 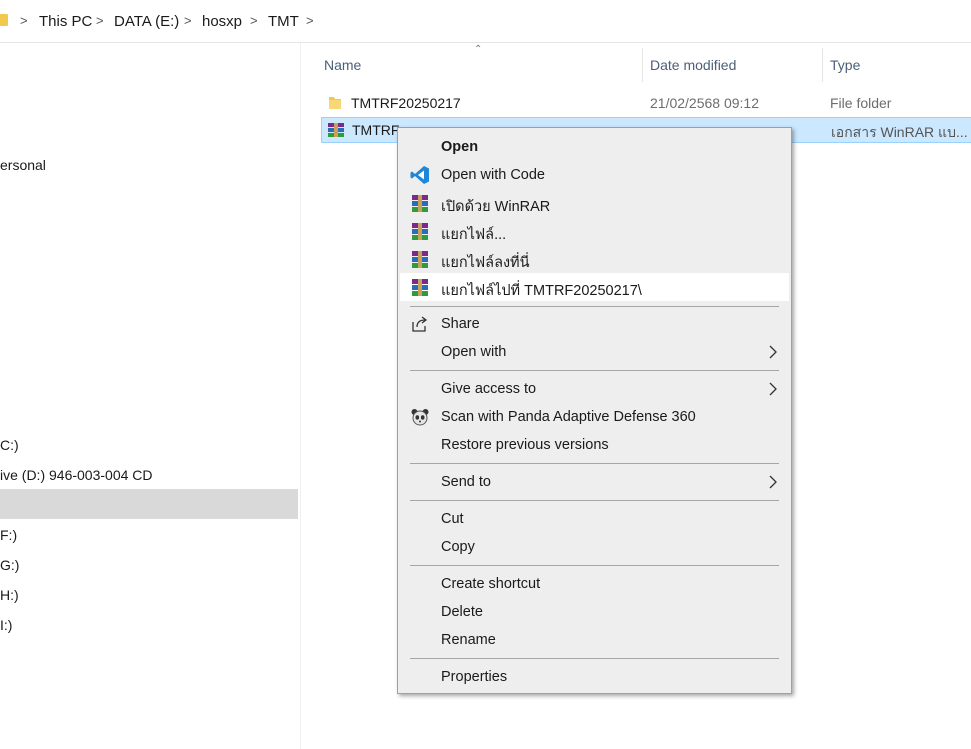 I want to click on file-name: TMTRF, so click(x=376, y=130).